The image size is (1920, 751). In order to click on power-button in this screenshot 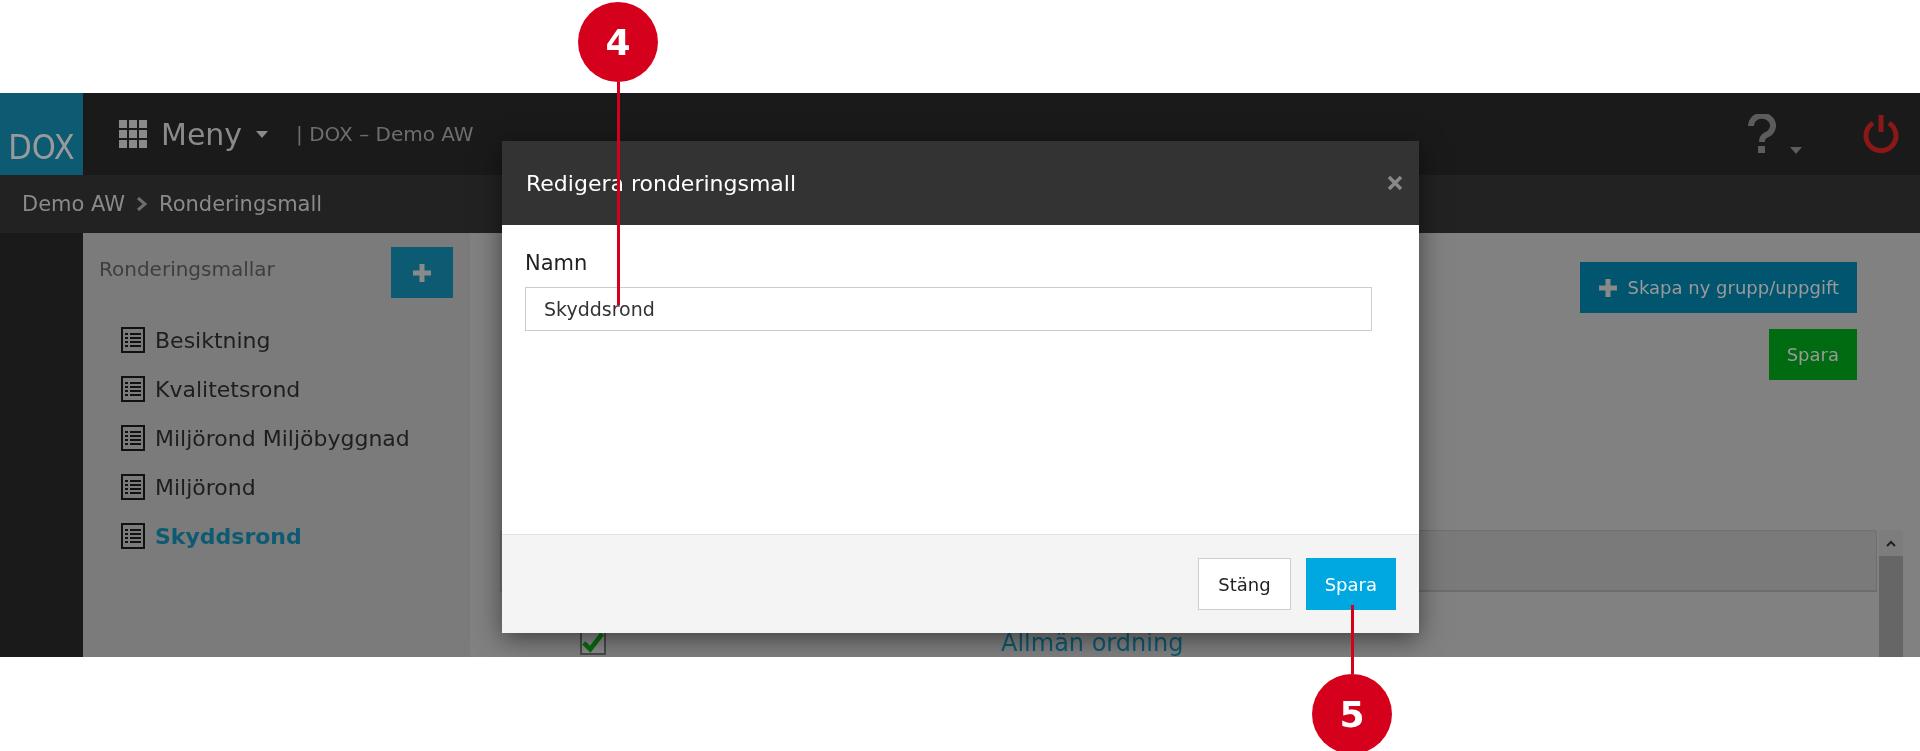, I will do `click(1881, 134)`.